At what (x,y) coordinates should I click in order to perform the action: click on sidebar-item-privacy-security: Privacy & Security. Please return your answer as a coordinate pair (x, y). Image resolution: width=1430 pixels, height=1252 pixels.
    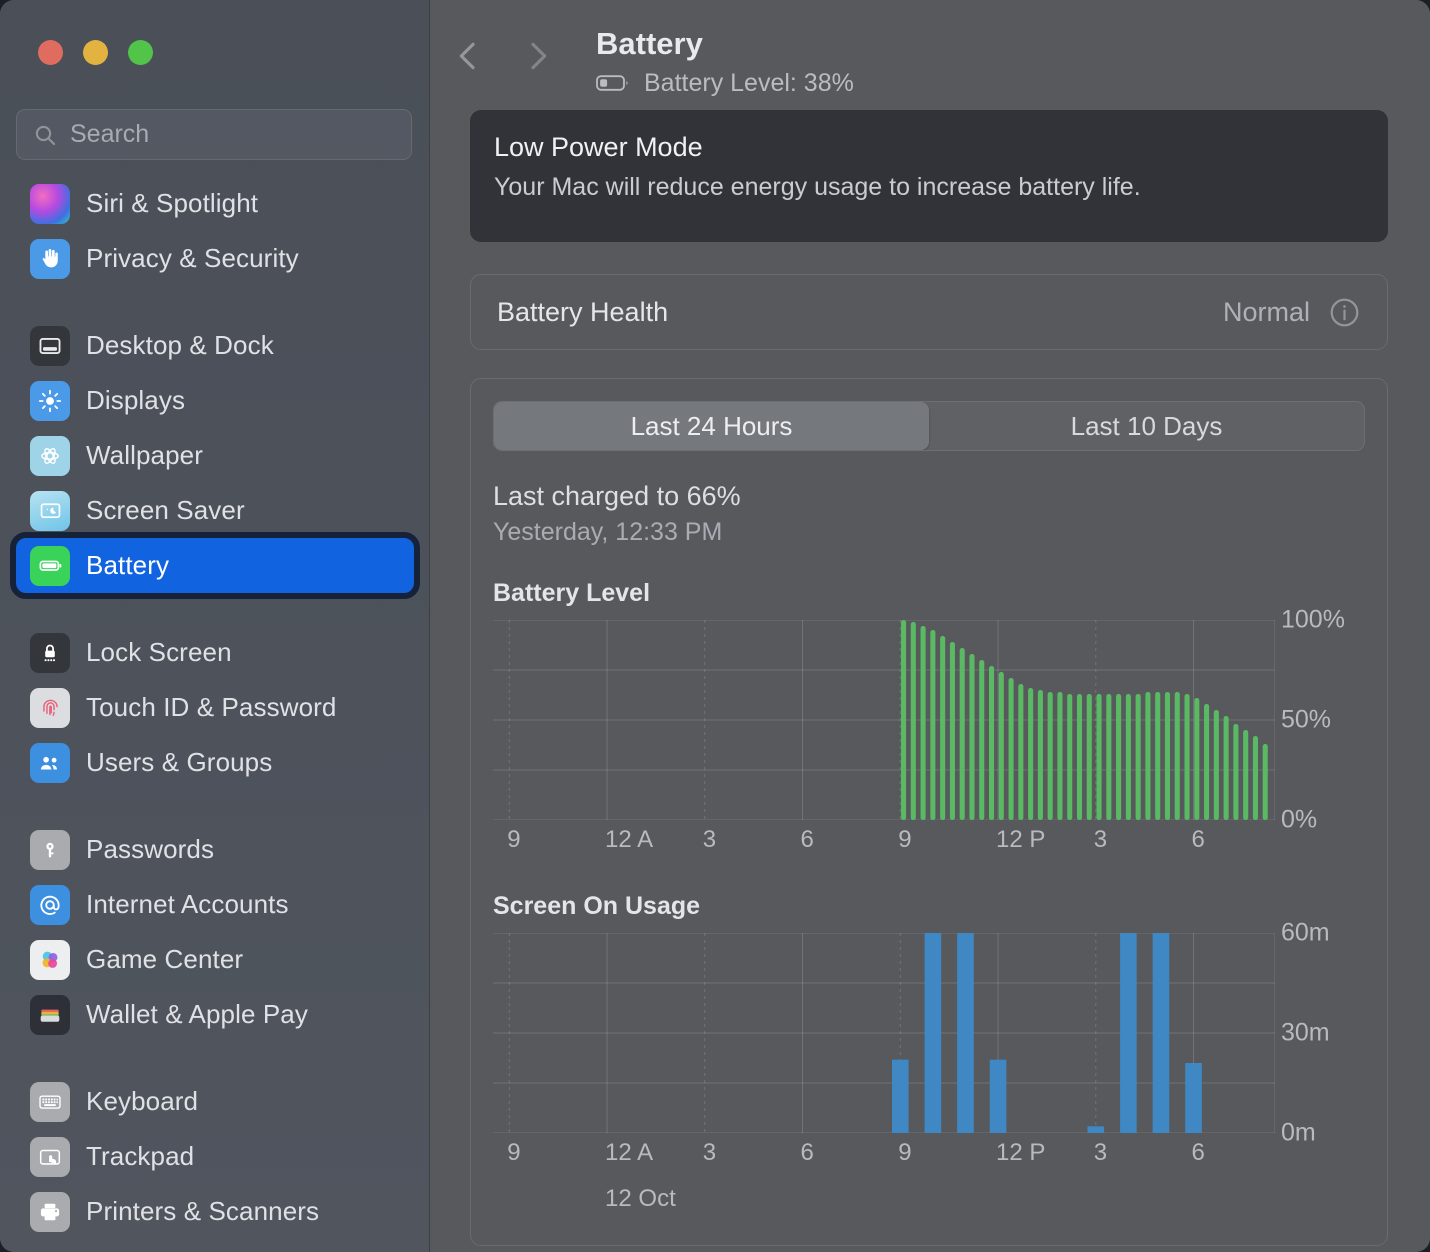
    Looking at the image, I should click on (215, 258).